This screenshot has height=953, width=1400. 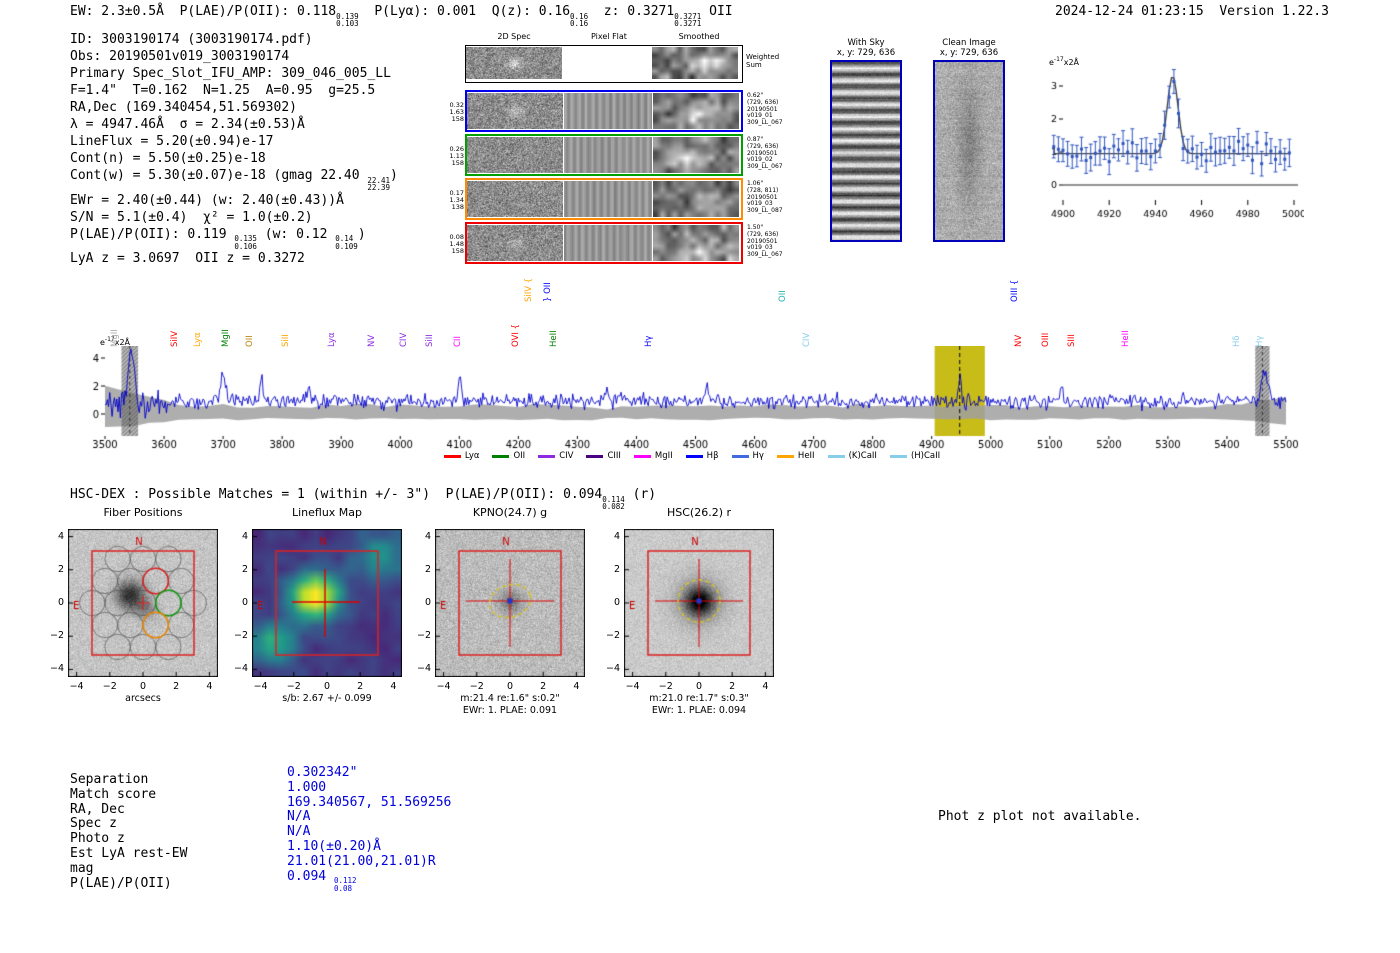 What do you see at coordinates (1192, 11) in the screenshot?
I see `timestamp-version: 2024-12-24 01:23:15 Version 1.22.3` at bounding box center [1192, 11].